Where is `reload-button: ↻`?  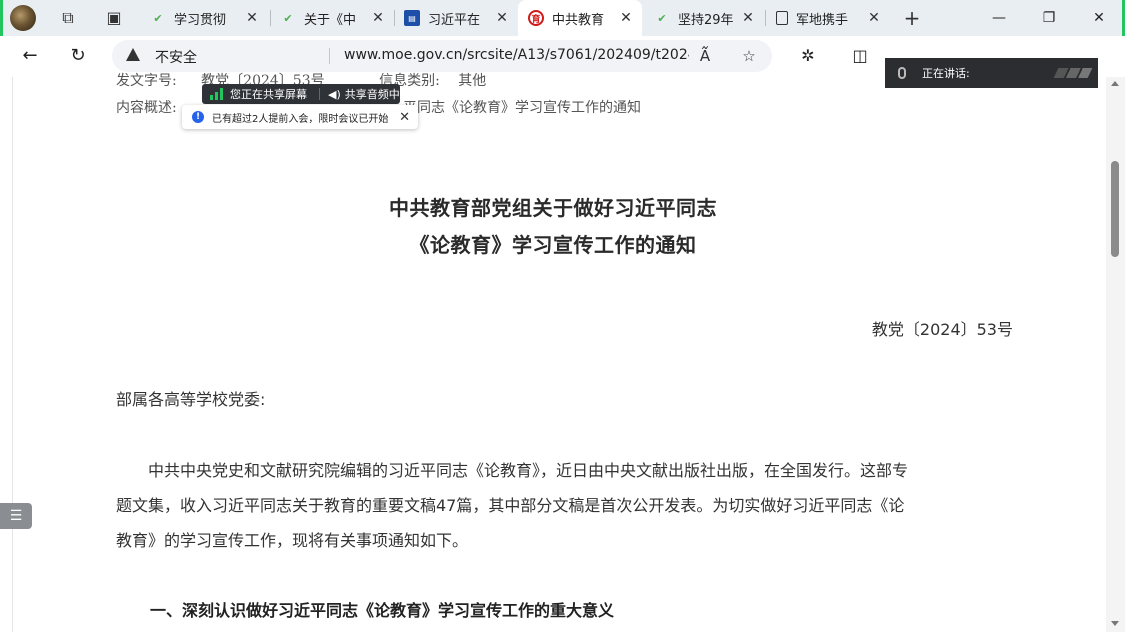 reload-button: ↻ is located at coordinates (78, 56).